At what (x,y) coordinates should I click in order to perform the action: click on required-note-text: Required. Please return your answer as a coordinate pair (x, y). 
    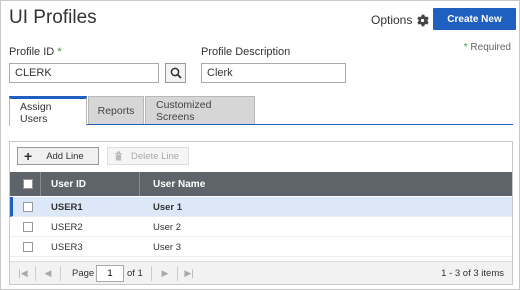
    Looking at the image, I should click on (490, 47).